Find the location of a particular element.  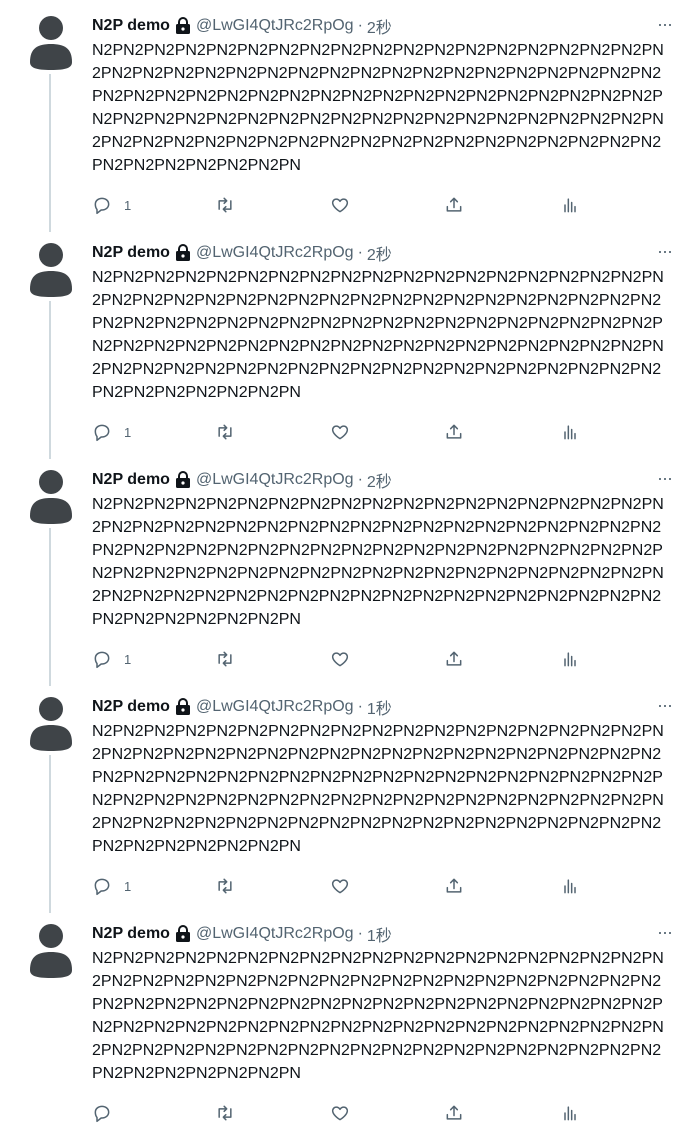

tweet-header: N2P demo @LwGI4QtJRc2RpOg · 2秒 ··· is located at coordinates (385, 480).